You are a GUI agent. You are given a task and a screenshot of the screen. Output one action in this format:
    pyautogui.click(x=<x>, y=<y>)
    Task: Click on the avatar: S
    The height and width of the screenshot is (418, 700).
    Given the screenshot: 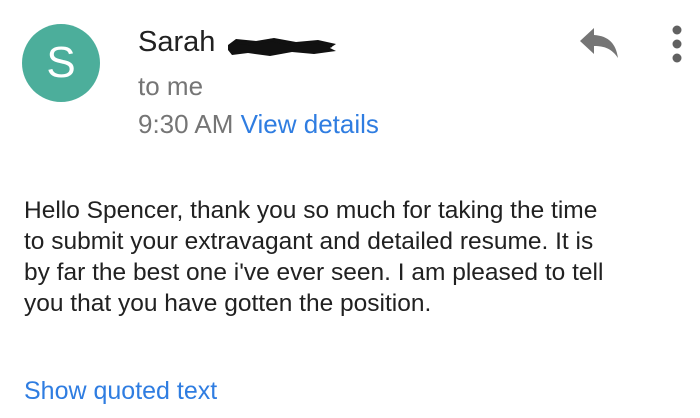 What is the action you would take?
    pyautogui.click(x=61, y=63)
    